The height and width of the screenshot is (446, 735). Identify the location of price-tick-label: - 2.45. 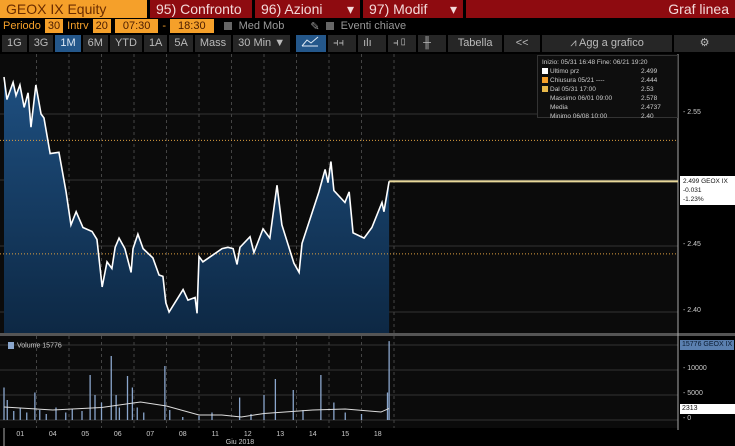
(692, 244).